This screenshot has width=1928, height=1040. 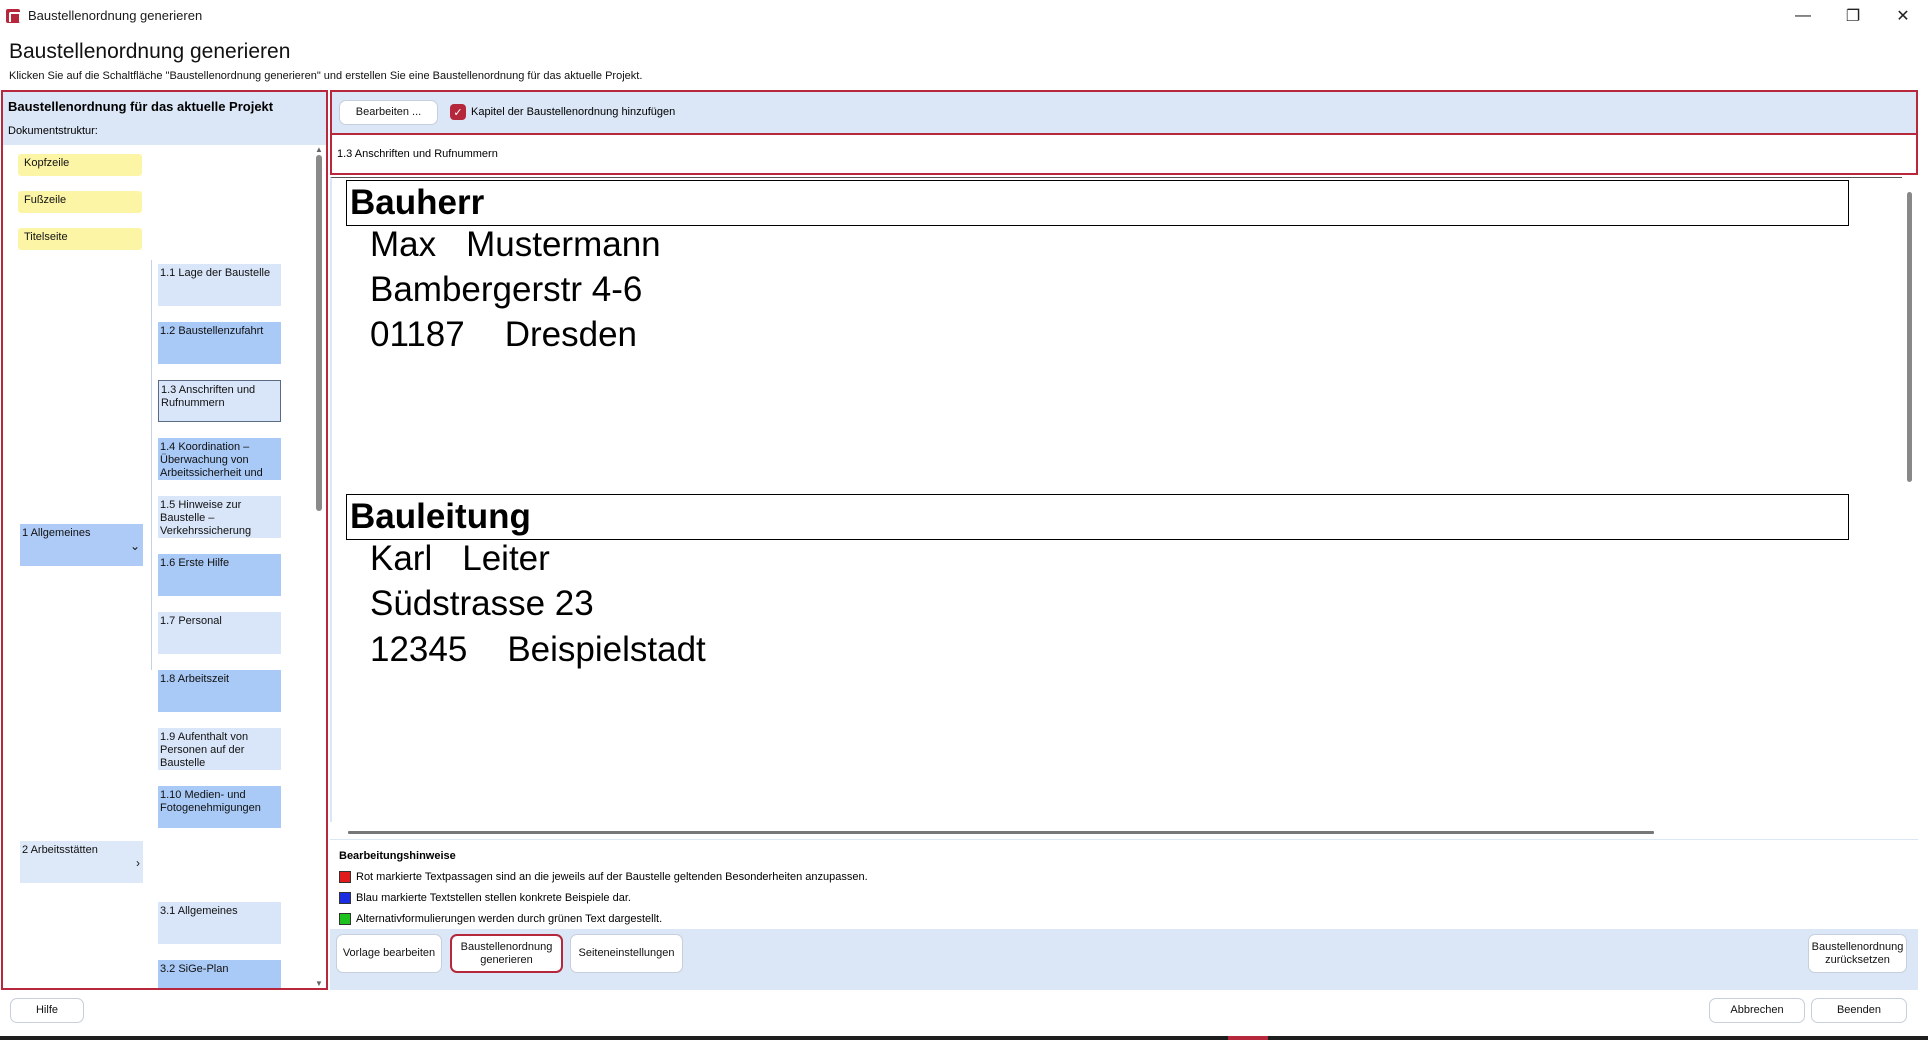 I want to click on checkbox-checked-icon: ✓, so click(x=458, y=112).